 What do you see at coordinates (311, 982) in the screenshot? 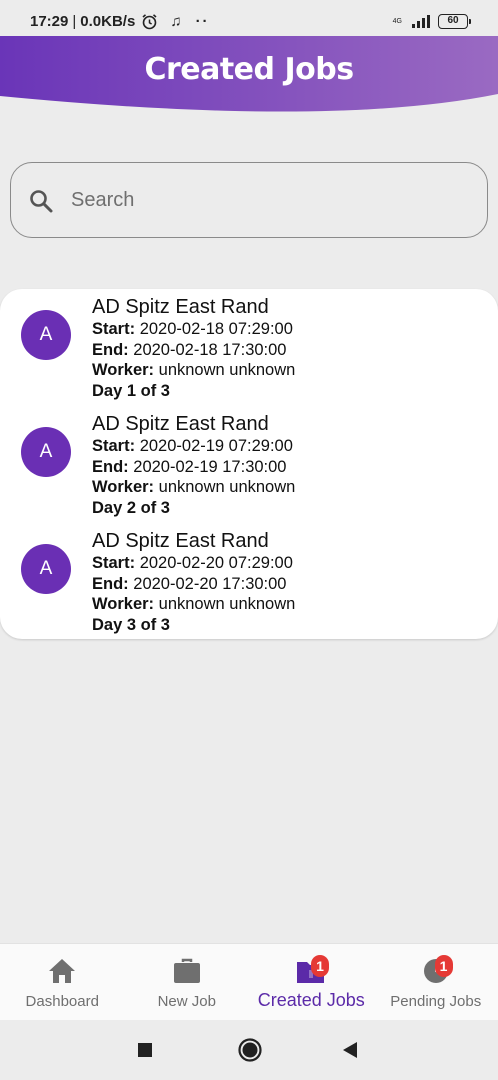
I see `nav-created-jobs: 1 Created Jobs` at bounding box center [311, 982].